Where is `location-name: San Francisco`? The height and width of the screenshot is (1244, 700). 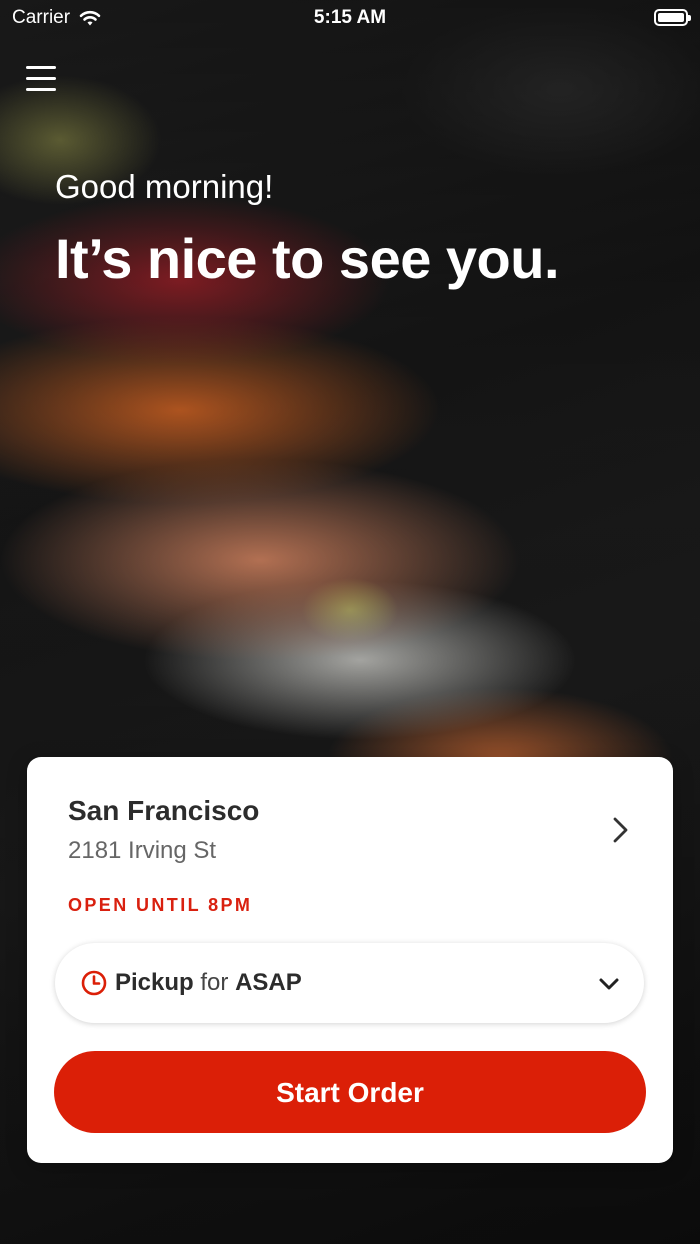
location-name: San Francisco is located at coordinates (164, 810).